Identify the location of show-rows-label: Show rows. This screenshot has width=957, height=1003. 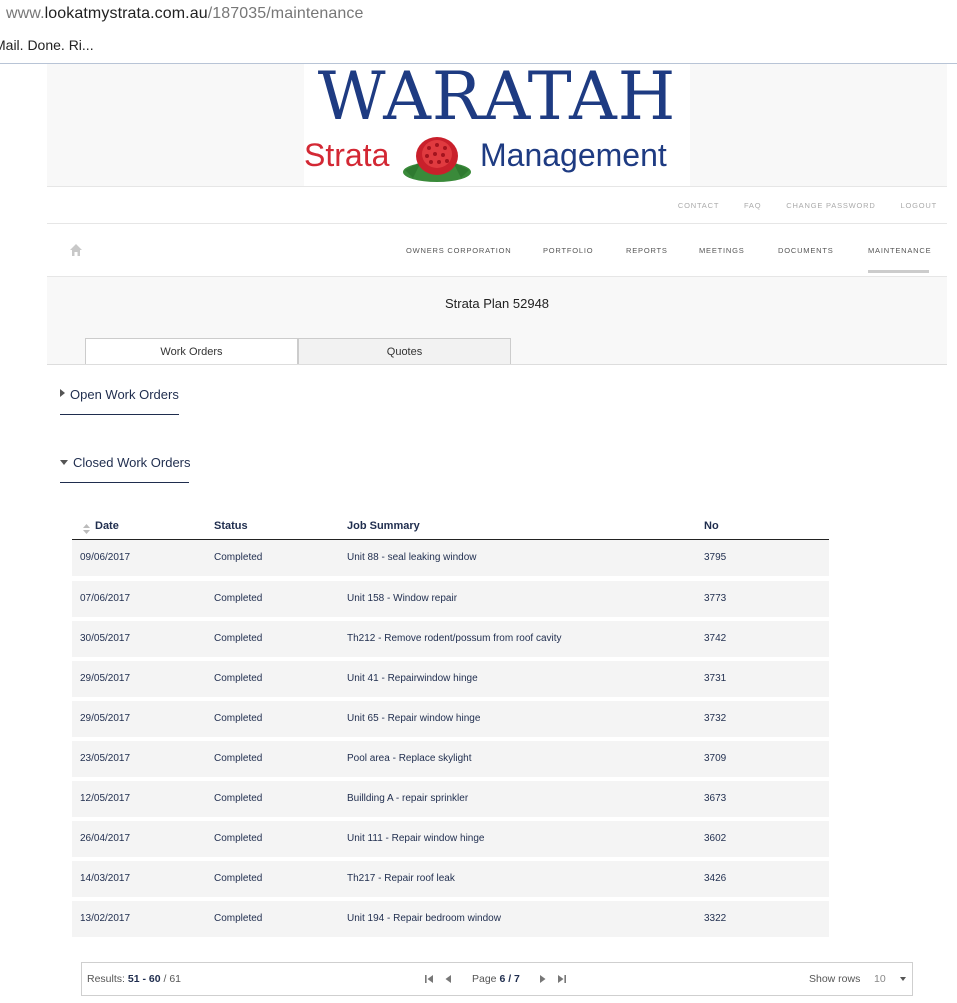
(835, 979).